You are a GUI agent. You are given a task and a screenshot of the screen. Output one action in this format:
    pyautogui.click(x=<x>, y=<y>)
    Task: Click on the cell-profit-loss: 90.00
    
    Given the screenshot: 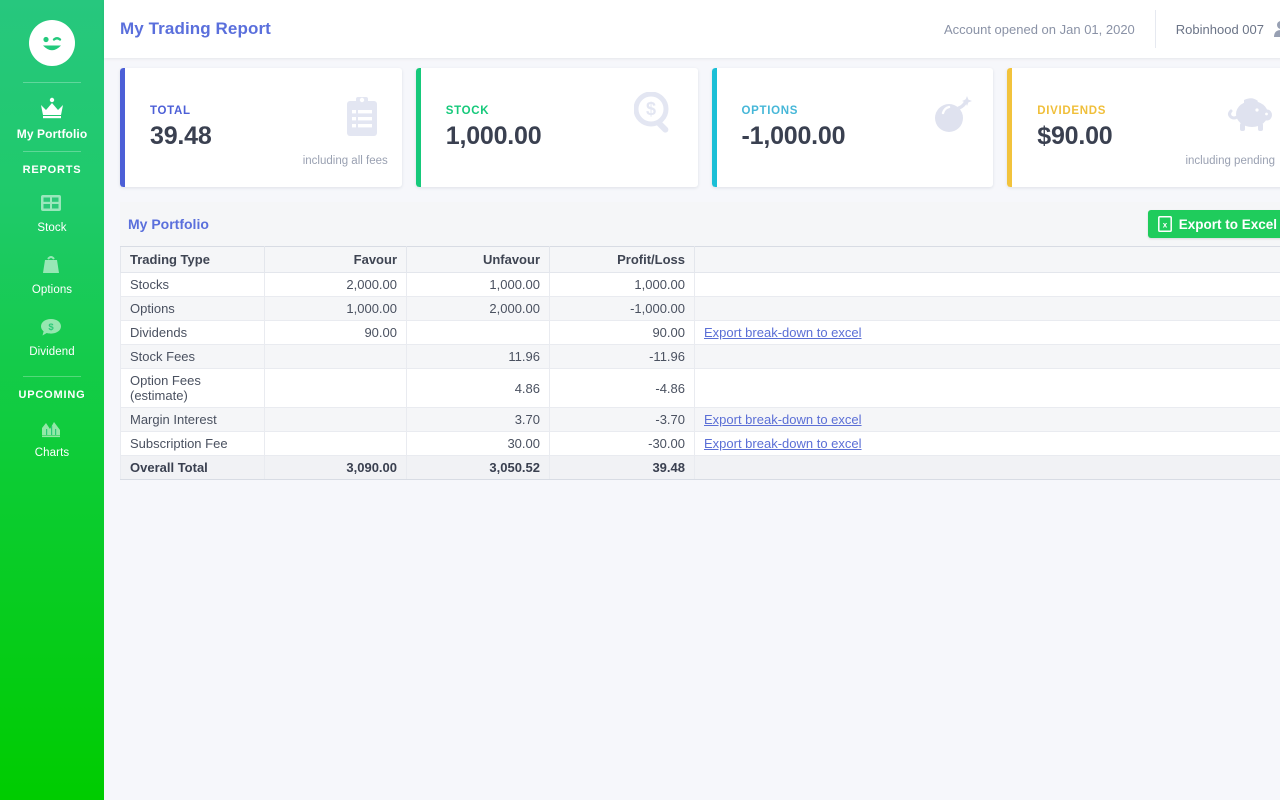 What is the action you would take?
    pyautogui.click(x=622, y=332)
    